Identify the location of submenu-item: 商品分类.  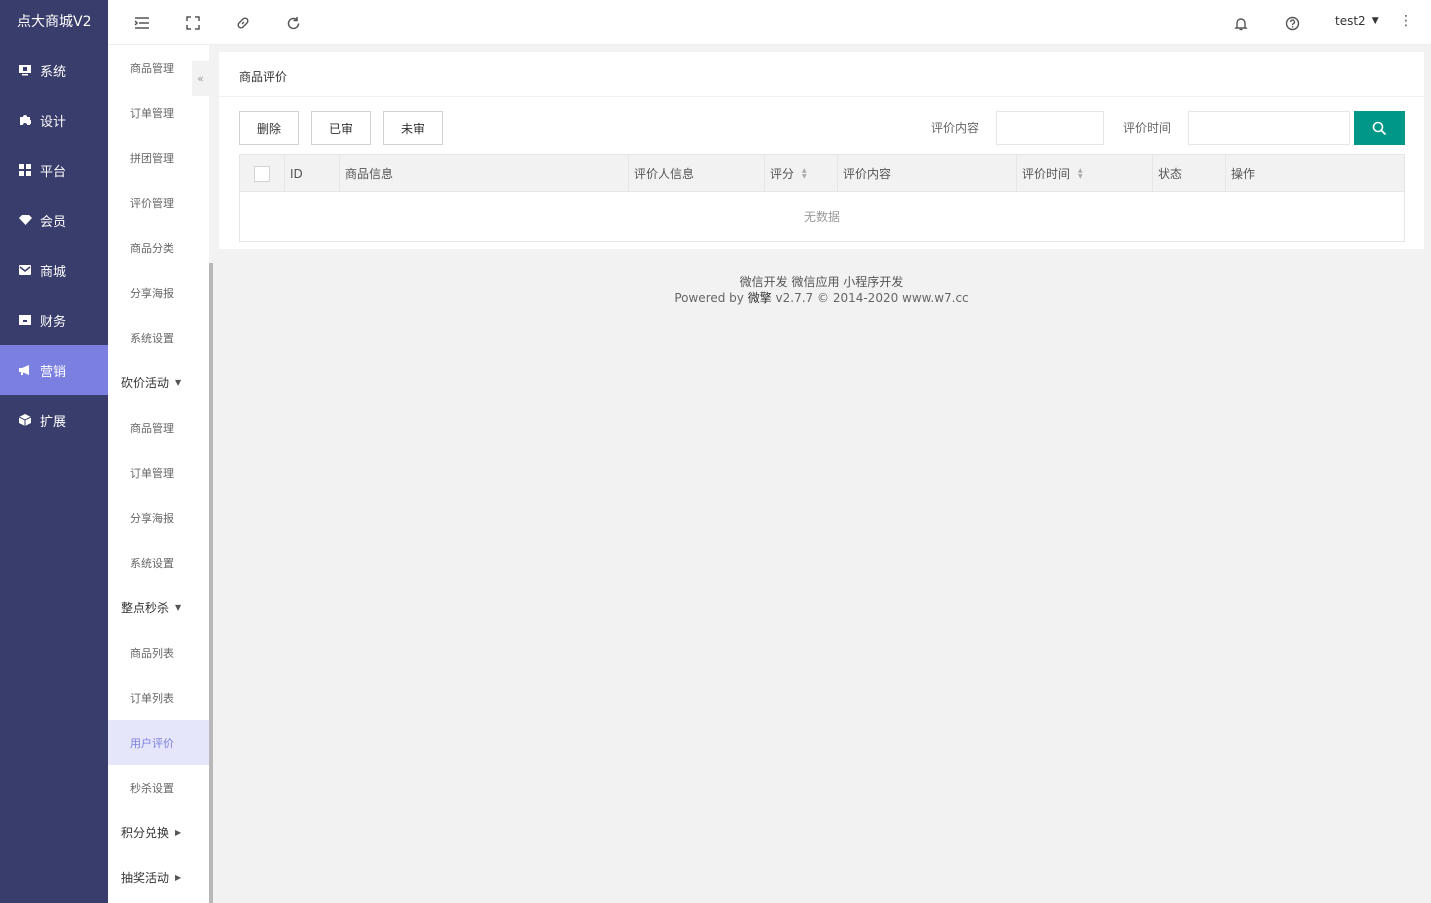
(158, 247).